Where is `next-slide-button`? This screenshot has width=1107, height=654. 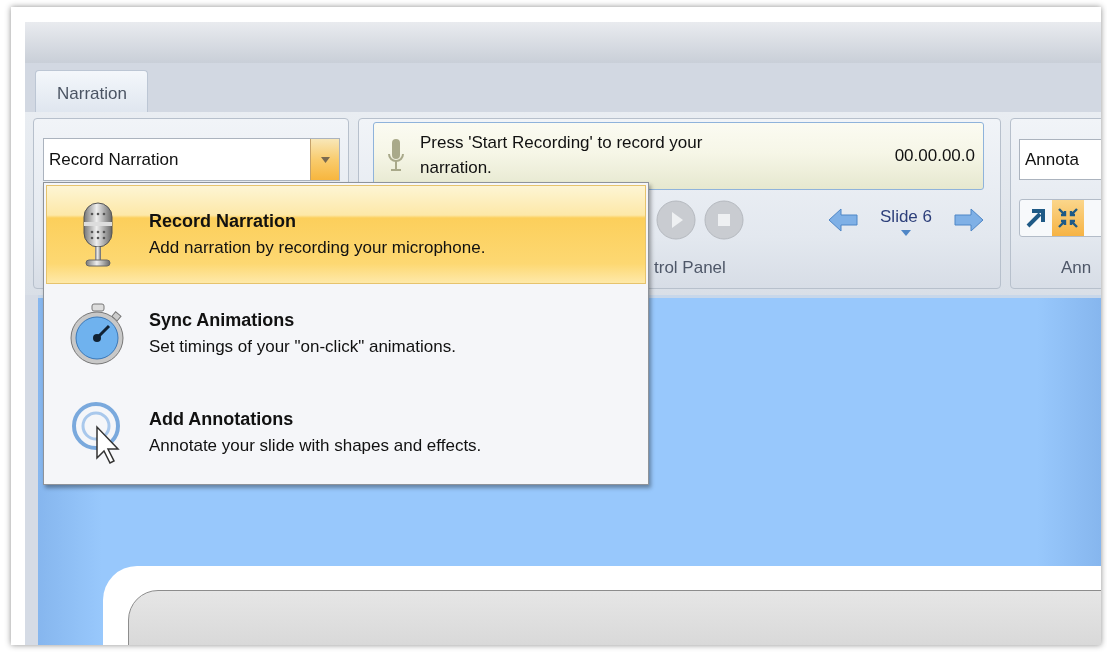
next-slide-button is located at coordinates (969, 220).